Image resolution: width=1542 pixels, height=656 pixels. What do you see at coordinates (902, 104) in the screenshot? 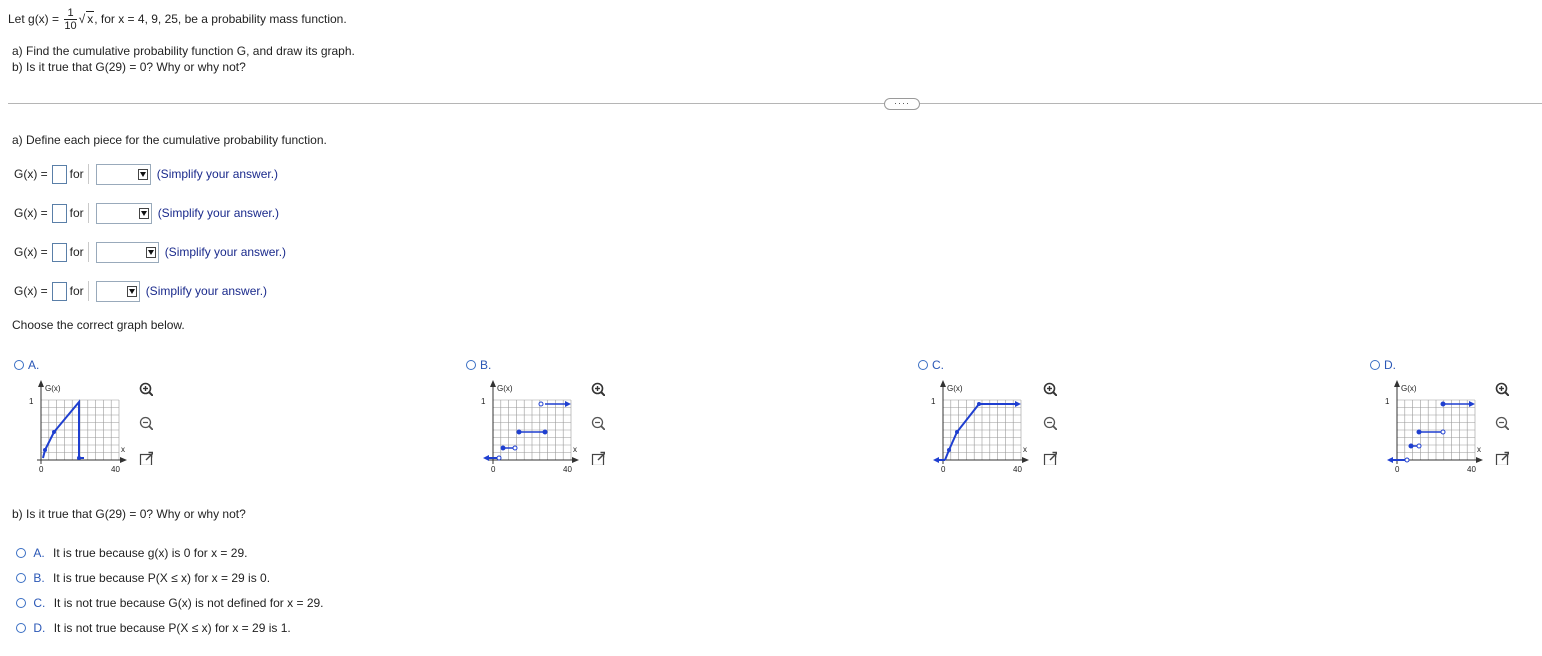
I see `more-button: ····` at bounding box center [902, 104].